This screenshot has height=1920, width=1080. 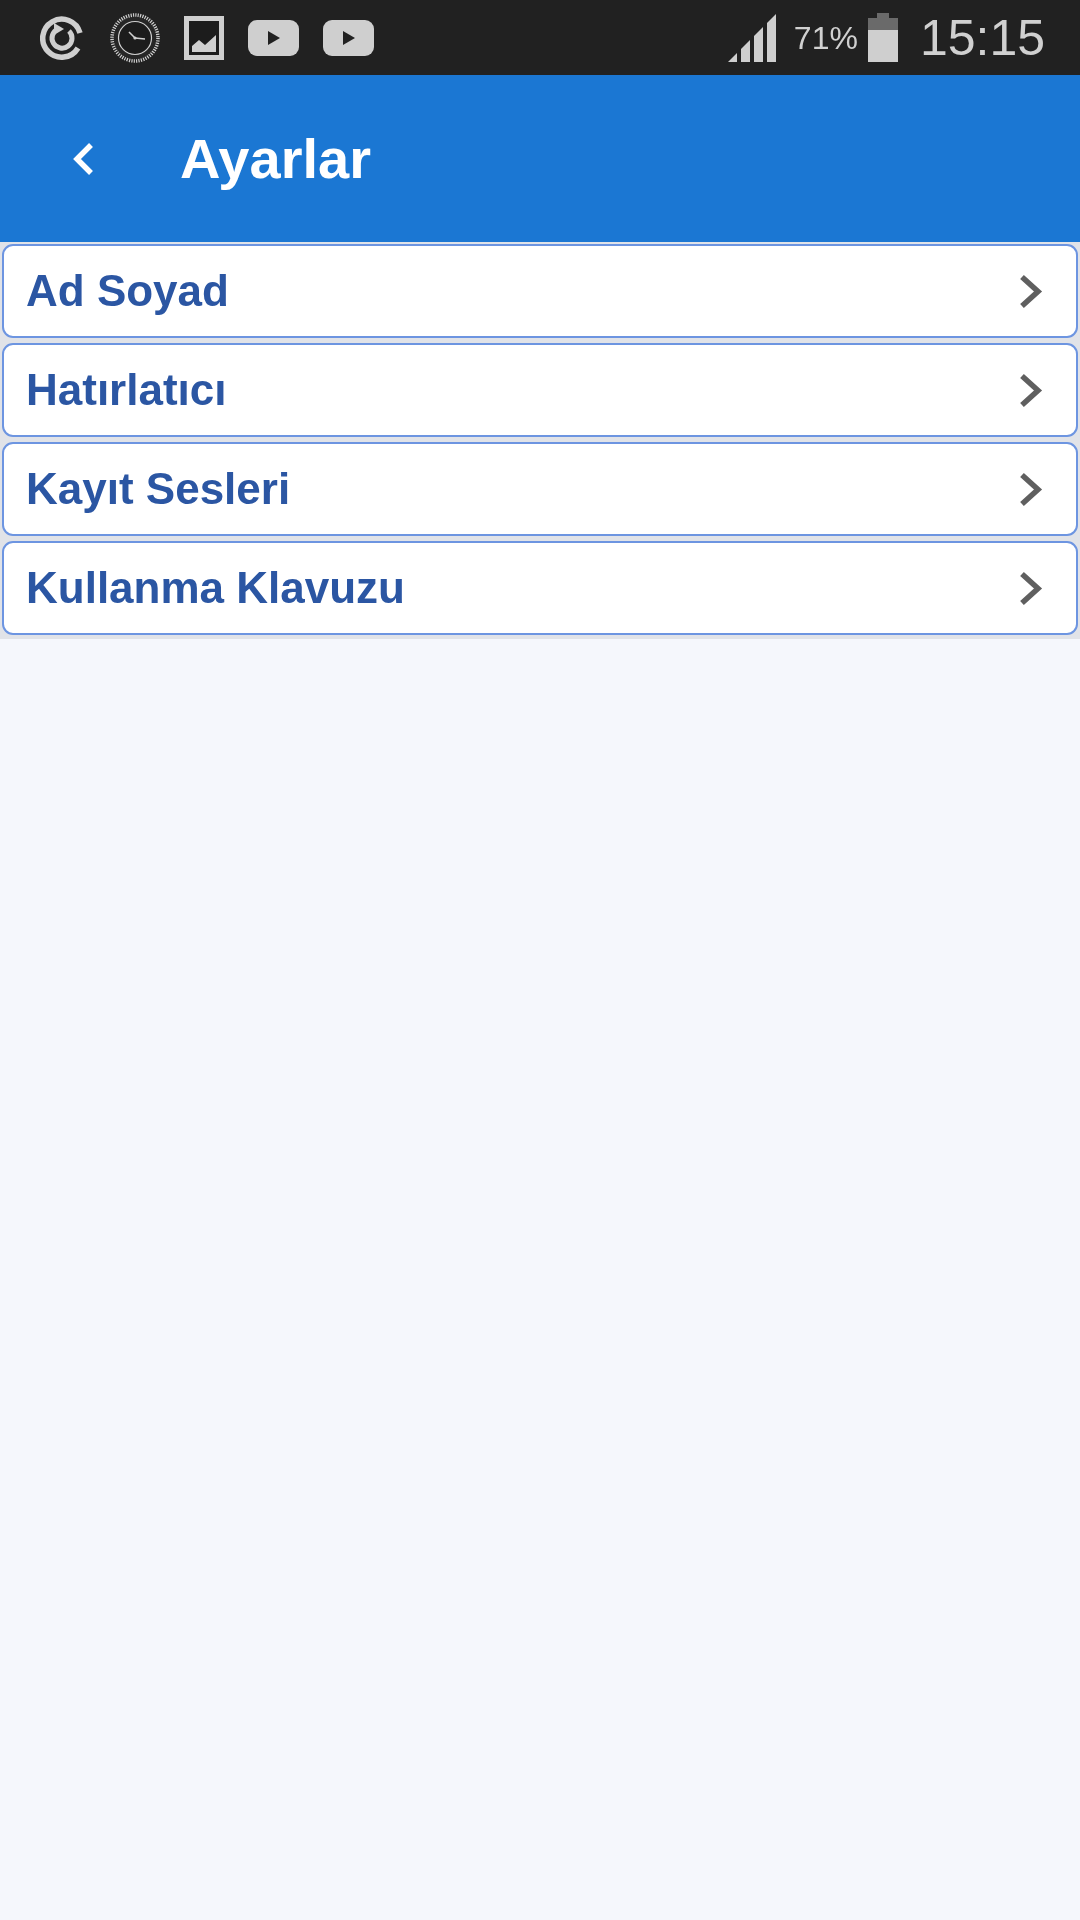 I want to click on clock-icon, so click(x=135, y=37).